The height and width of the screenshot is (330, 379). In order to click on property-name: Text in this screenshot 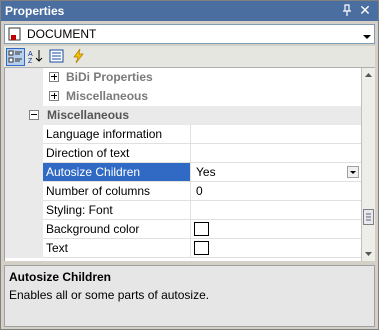, I will do `click(116, 248)`.